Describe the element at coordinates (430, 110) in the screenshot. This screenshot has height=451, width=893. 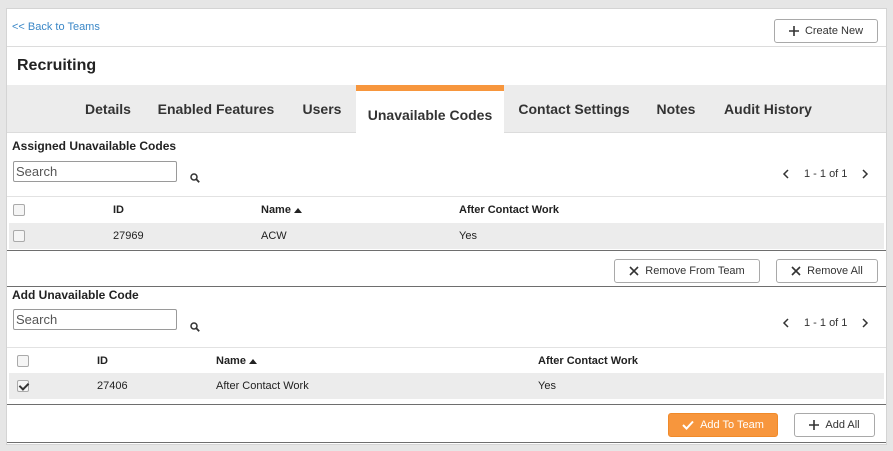
I see `tab-unavailable-codes: Unavailable Codes` at that location.